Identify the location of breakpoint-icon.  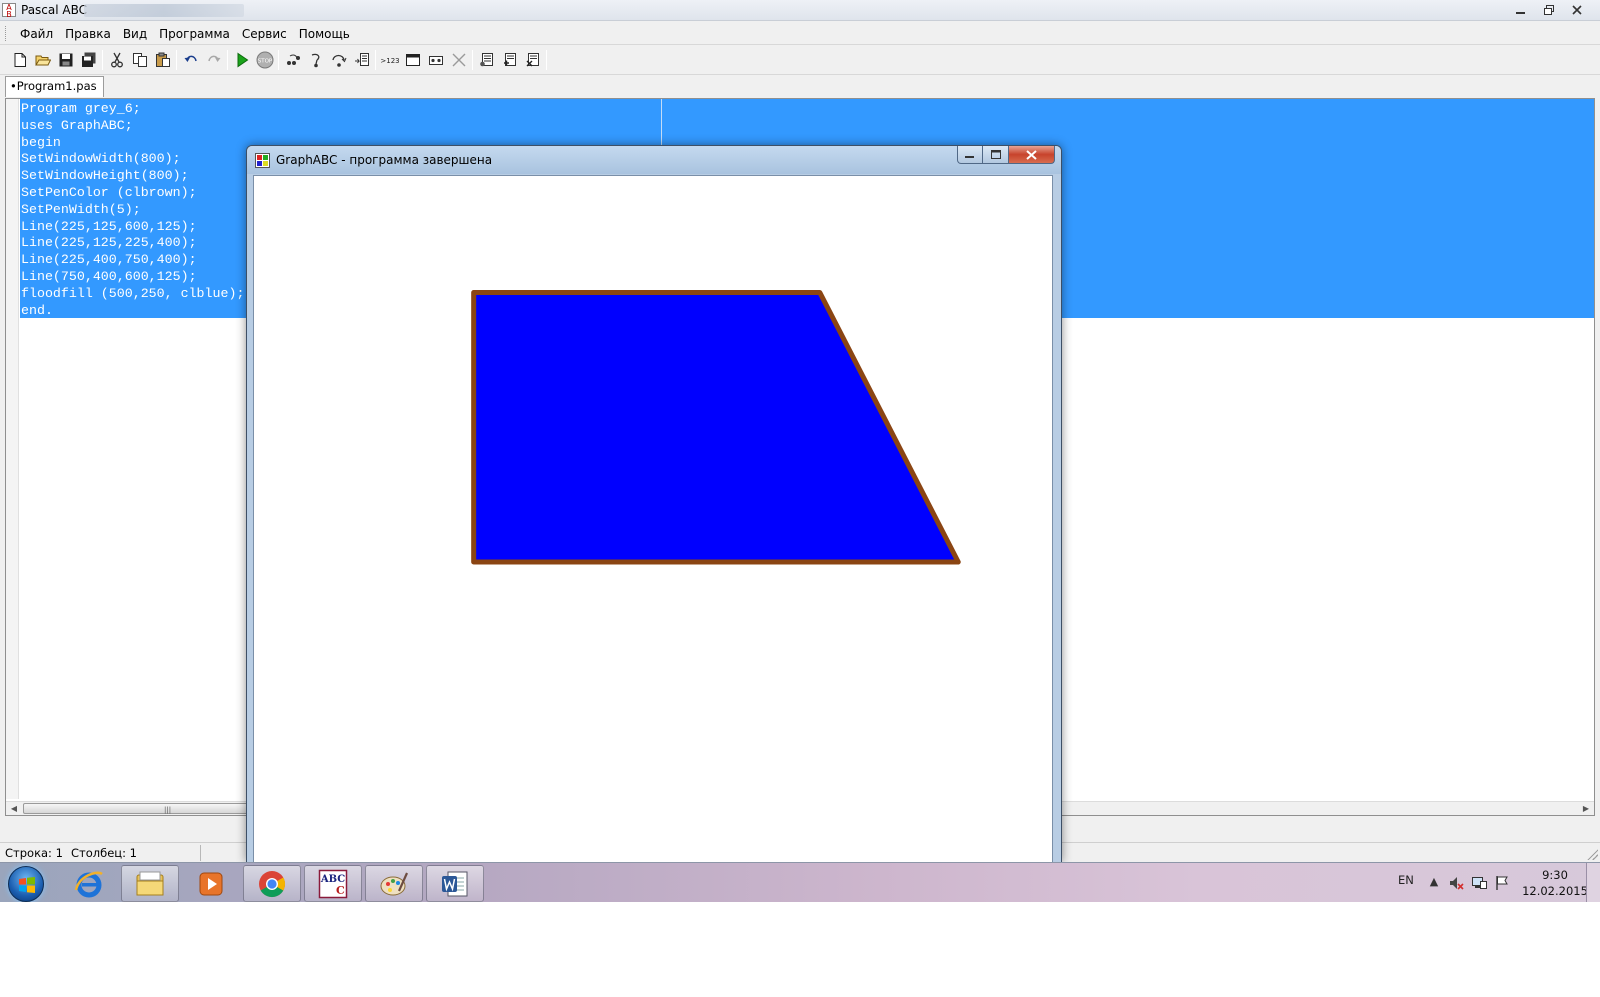
(486, 60).